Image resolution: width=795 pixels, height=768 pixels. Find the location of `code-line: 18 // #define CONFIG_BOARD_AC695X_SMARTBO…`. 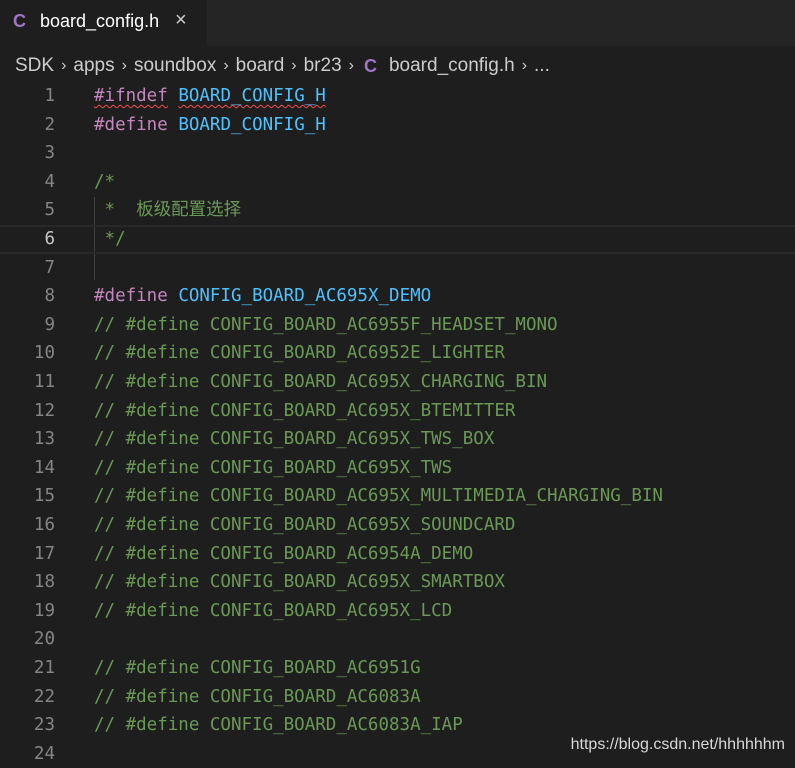

code-line: 18 // #define CONFIG_BOARD_AC695X_SMARTBO… is located at coordinates (397, 582).